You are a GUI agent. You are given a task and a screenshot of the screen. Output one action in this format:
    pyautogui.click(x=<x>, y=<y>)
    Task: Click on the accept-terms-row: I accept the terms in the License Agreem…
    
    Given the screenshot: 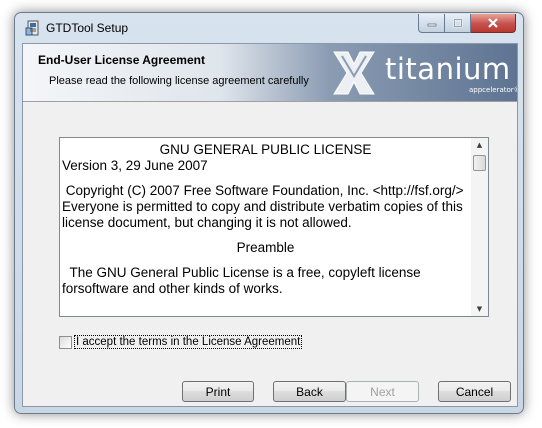 What is the action you would take?
    pyautogui.click(x=181, y=342)
    